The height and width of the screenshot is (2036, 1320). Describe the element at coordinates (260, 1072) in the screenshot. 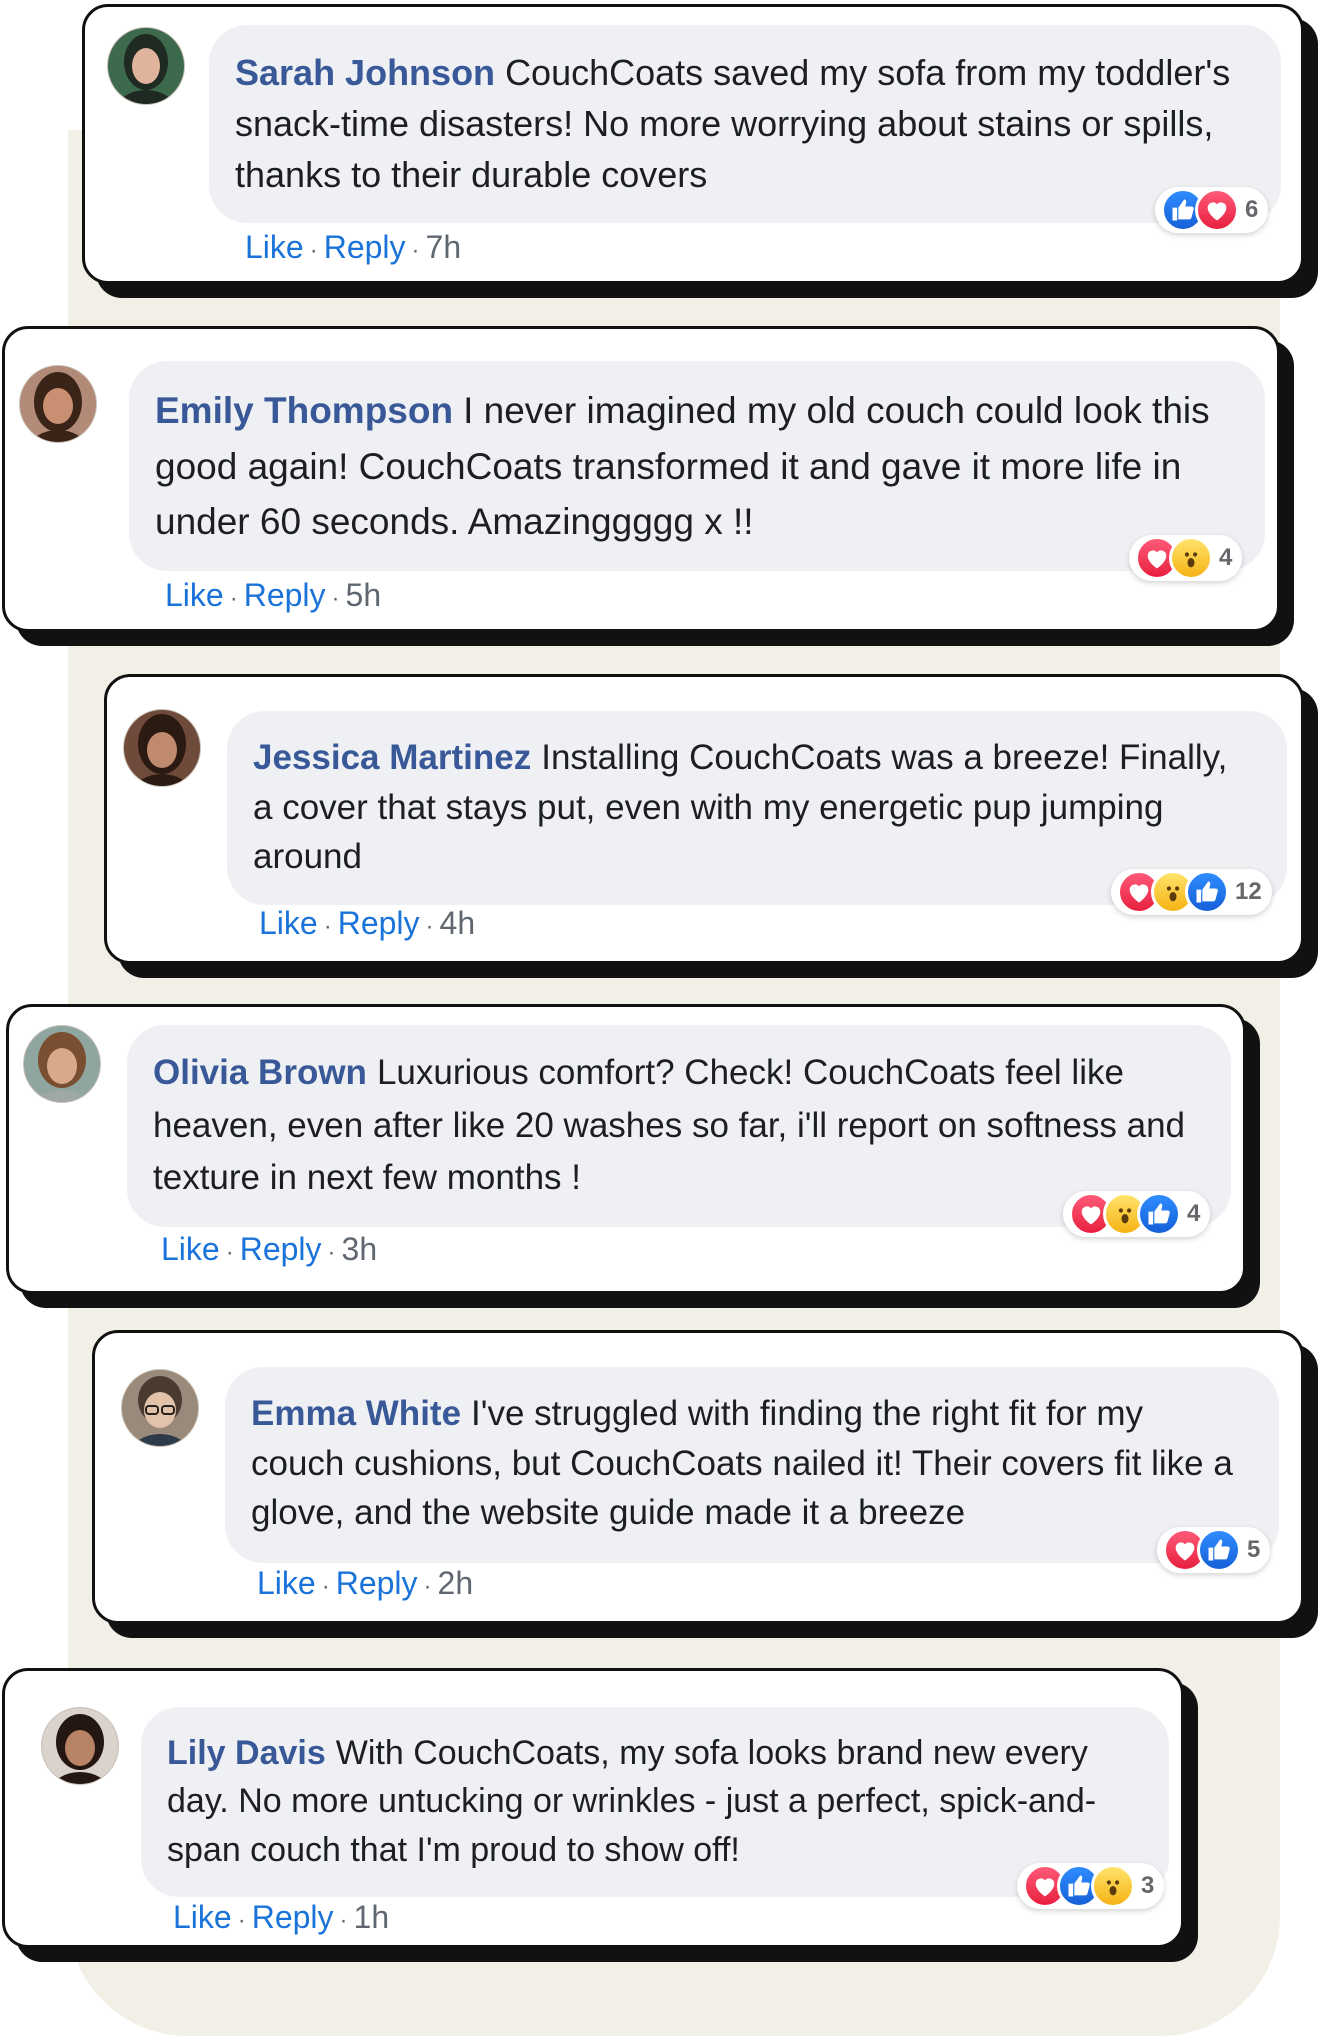

I see `comment-author: Olivia Brown` at that location.